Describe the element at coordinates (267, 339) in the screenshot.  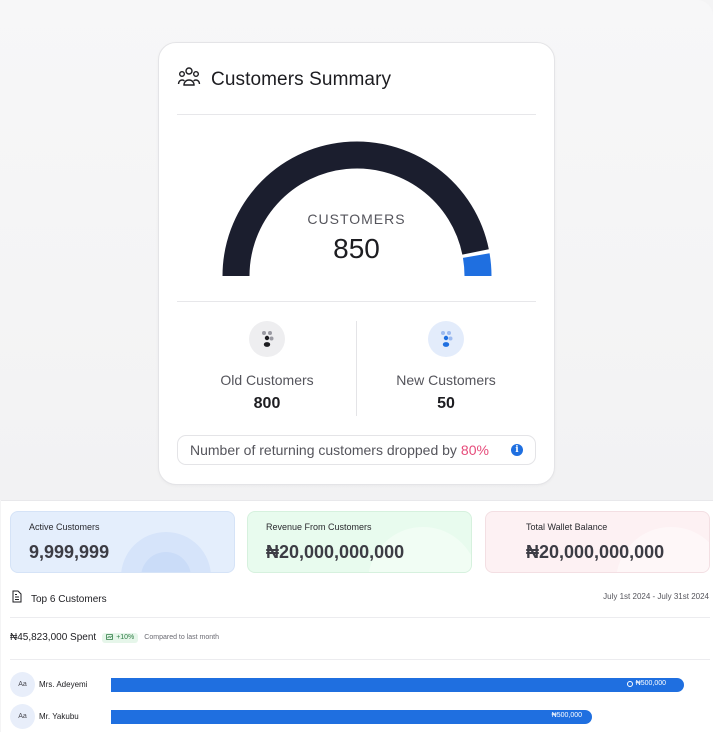
I see `old-customers-icon` at that location.